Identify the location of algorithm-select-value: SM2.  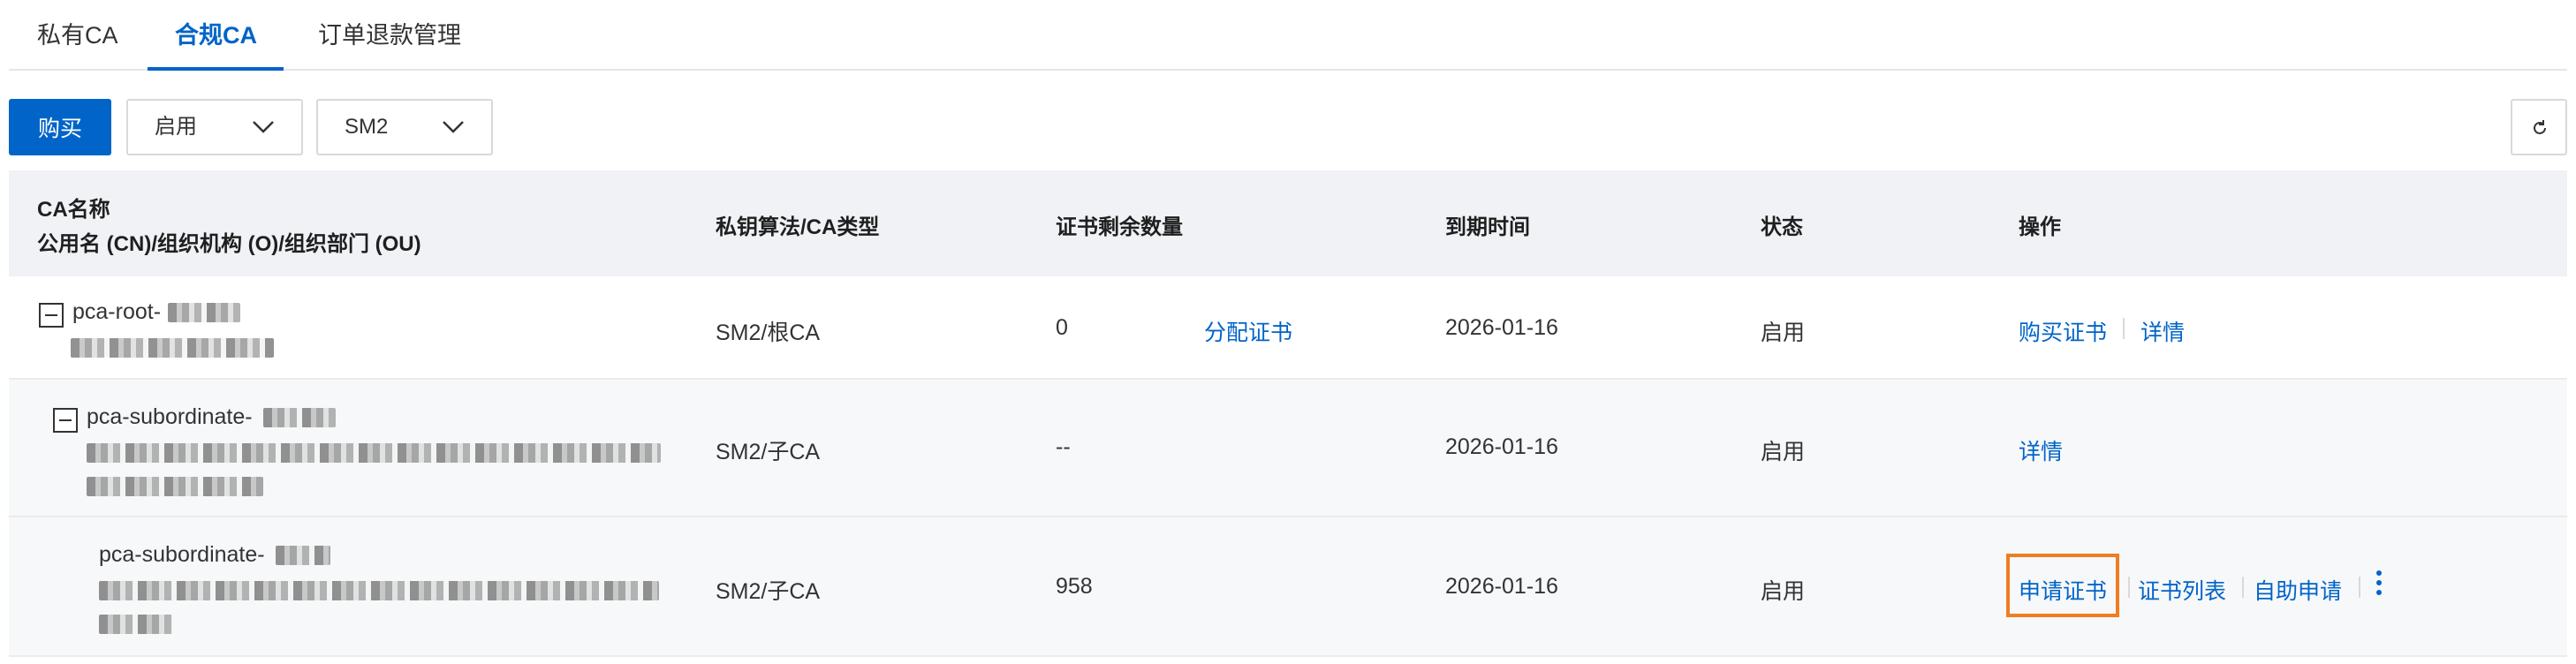
(367, 127).